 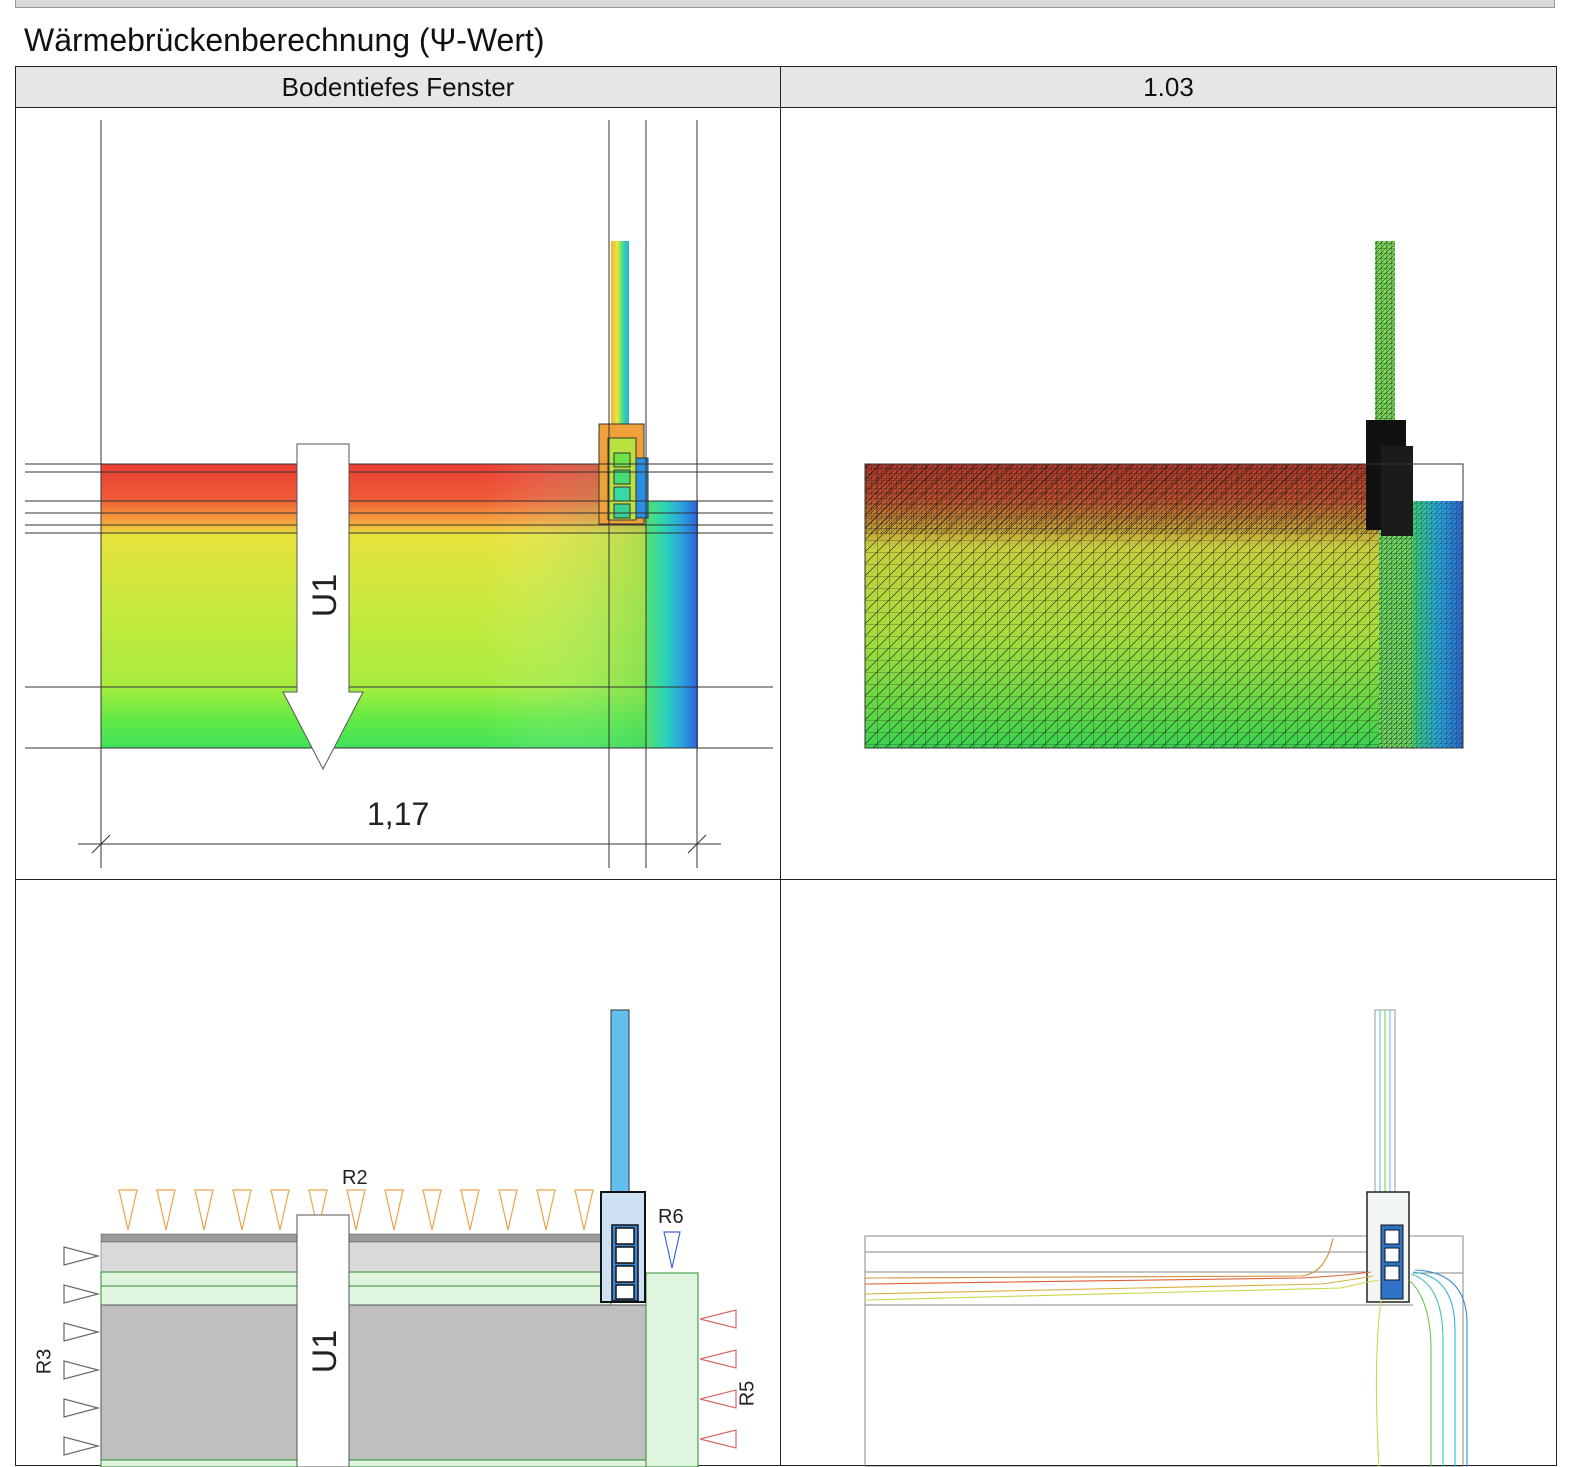 I want to click on label-r5: R5, so click(x=747, y=1393).